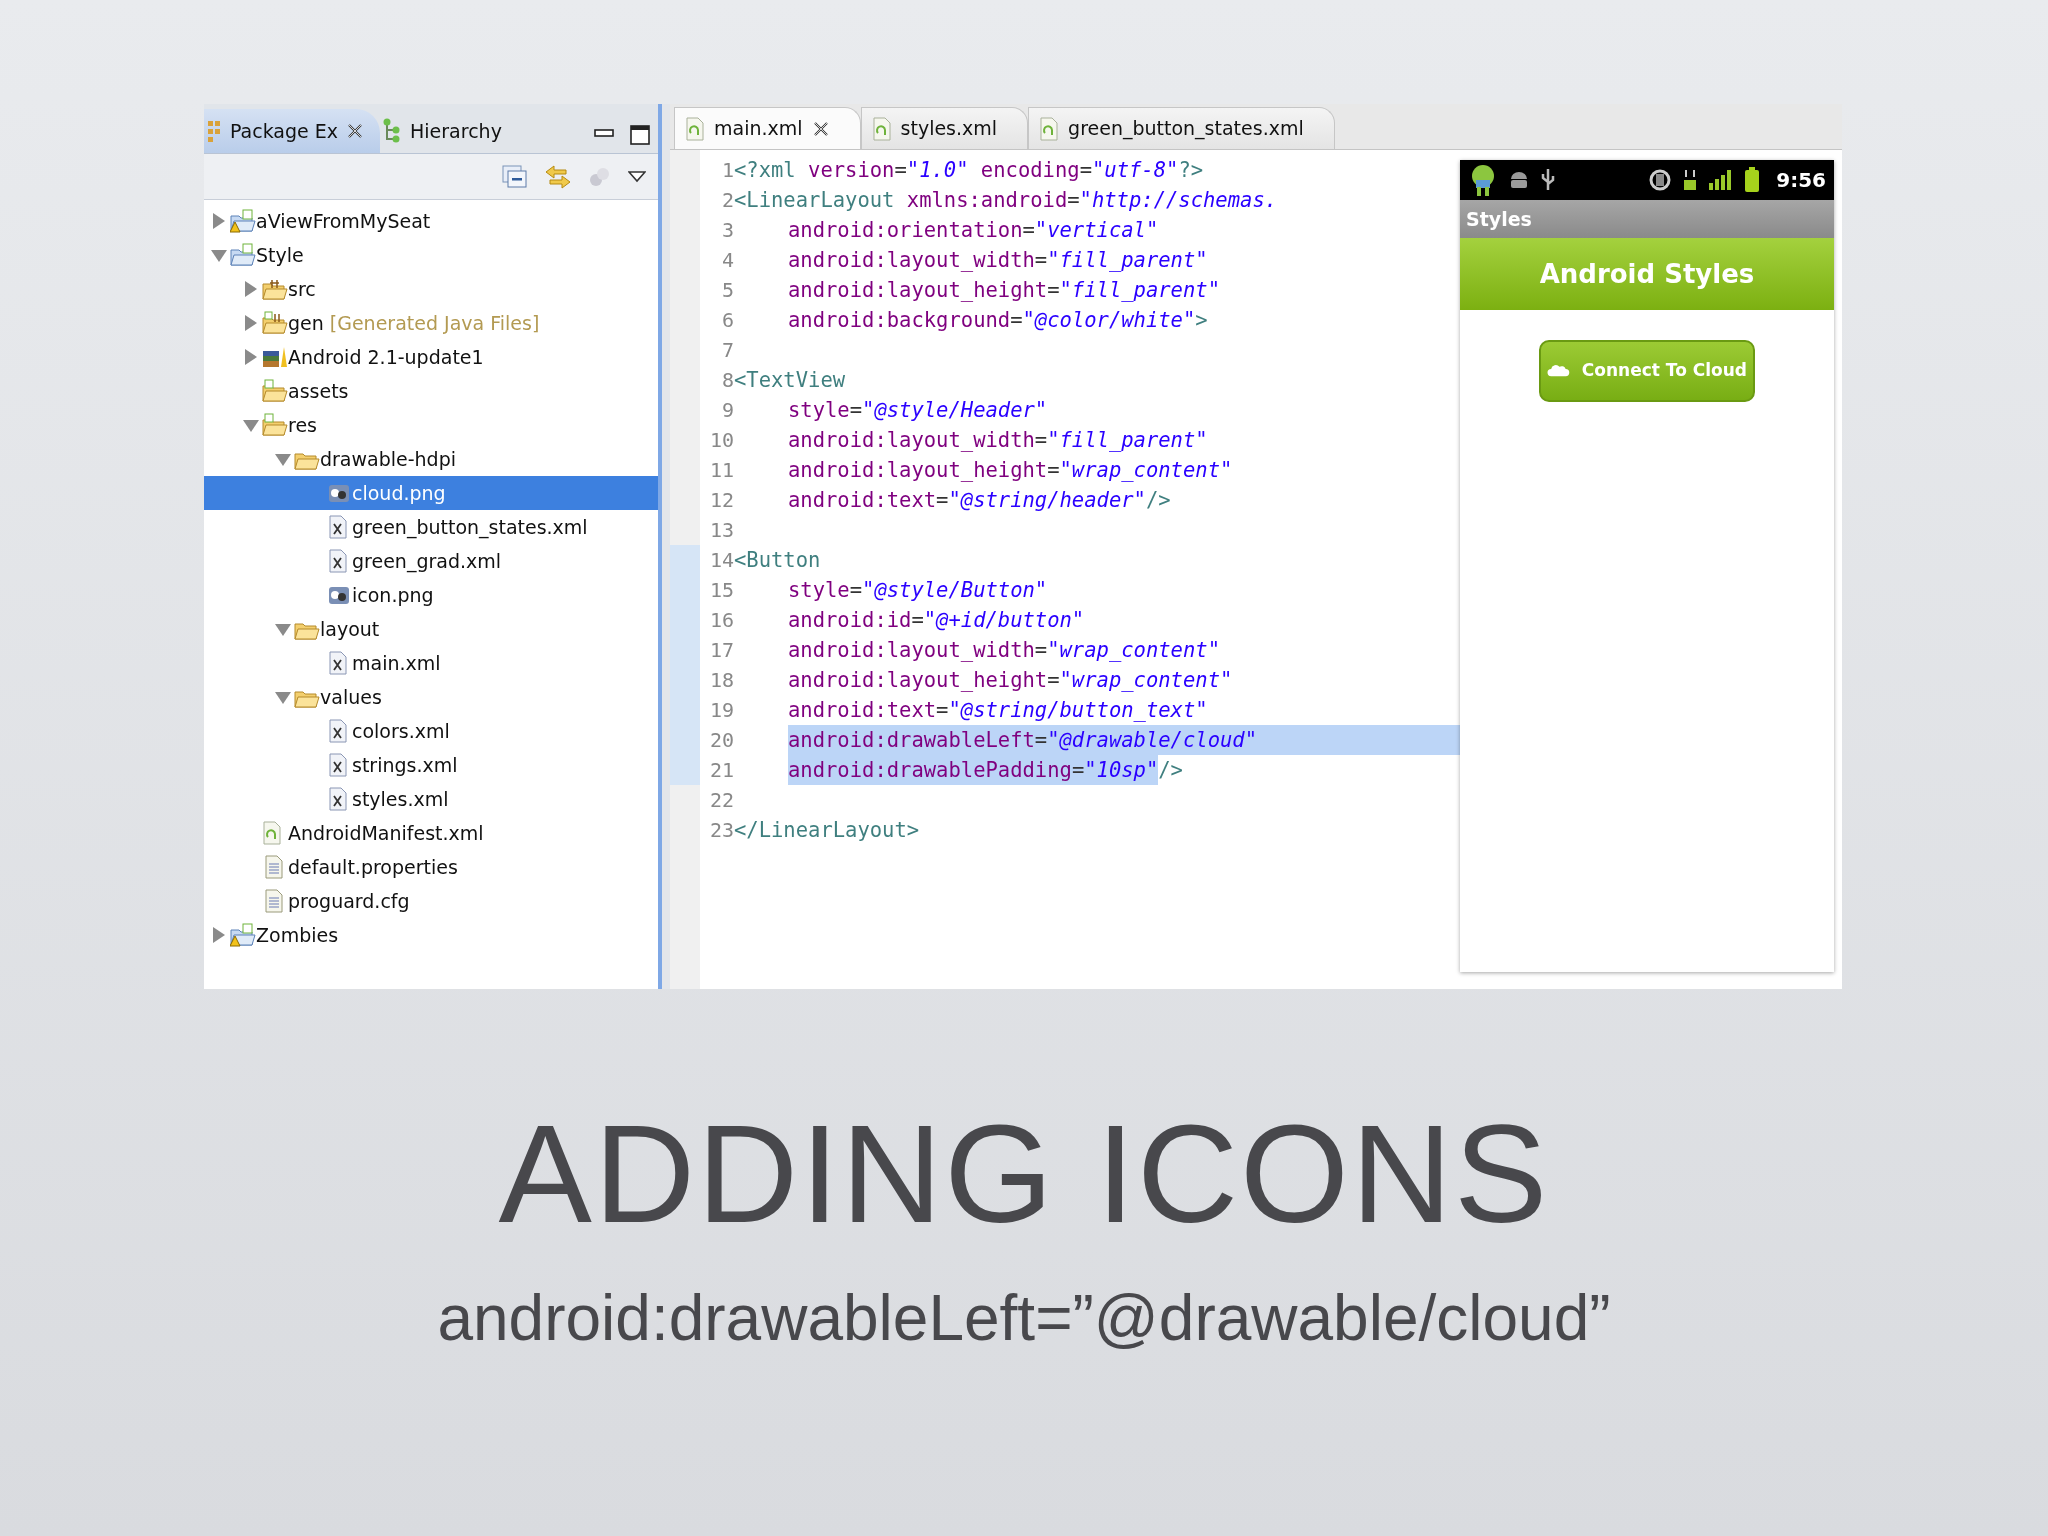 This screenshot has width=2048, height=1536. I want to click on item-label: green_button_states.xml, so click(470, 527).